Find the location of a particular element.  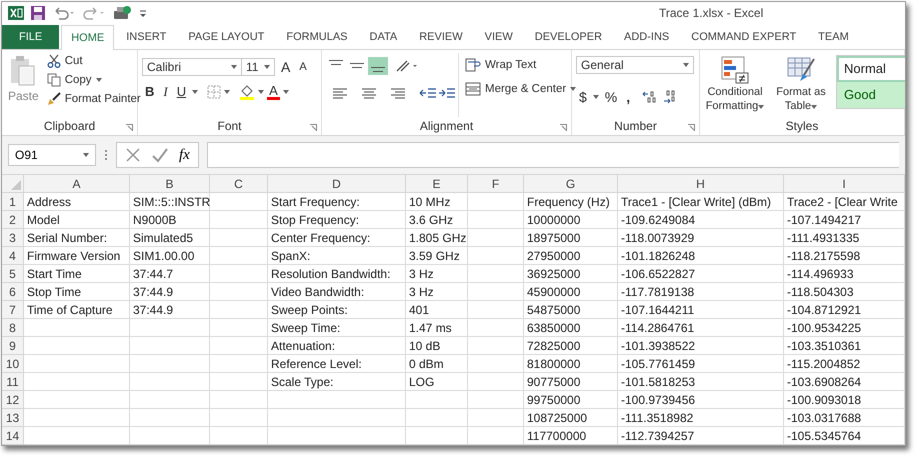

save-icon is located at coordinates (38, 13).